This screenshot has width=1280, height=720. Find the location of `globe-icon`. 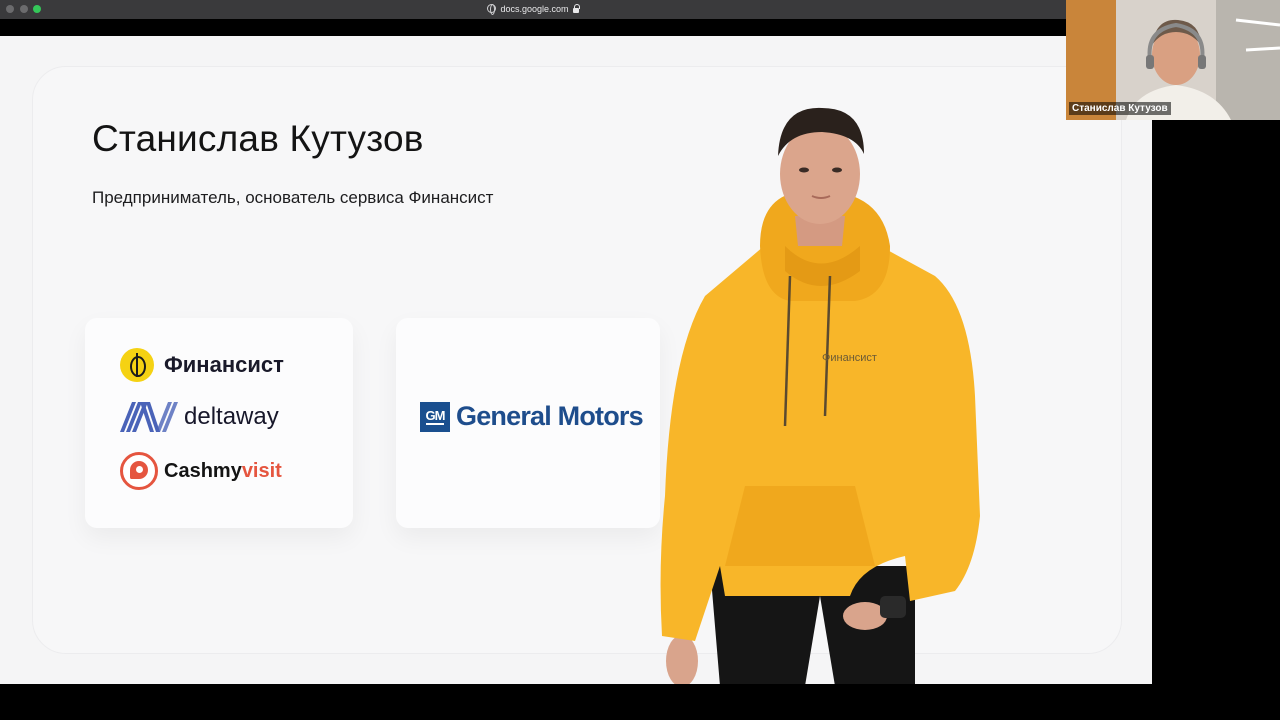

globe-icon is located at coordinates (492, 9).